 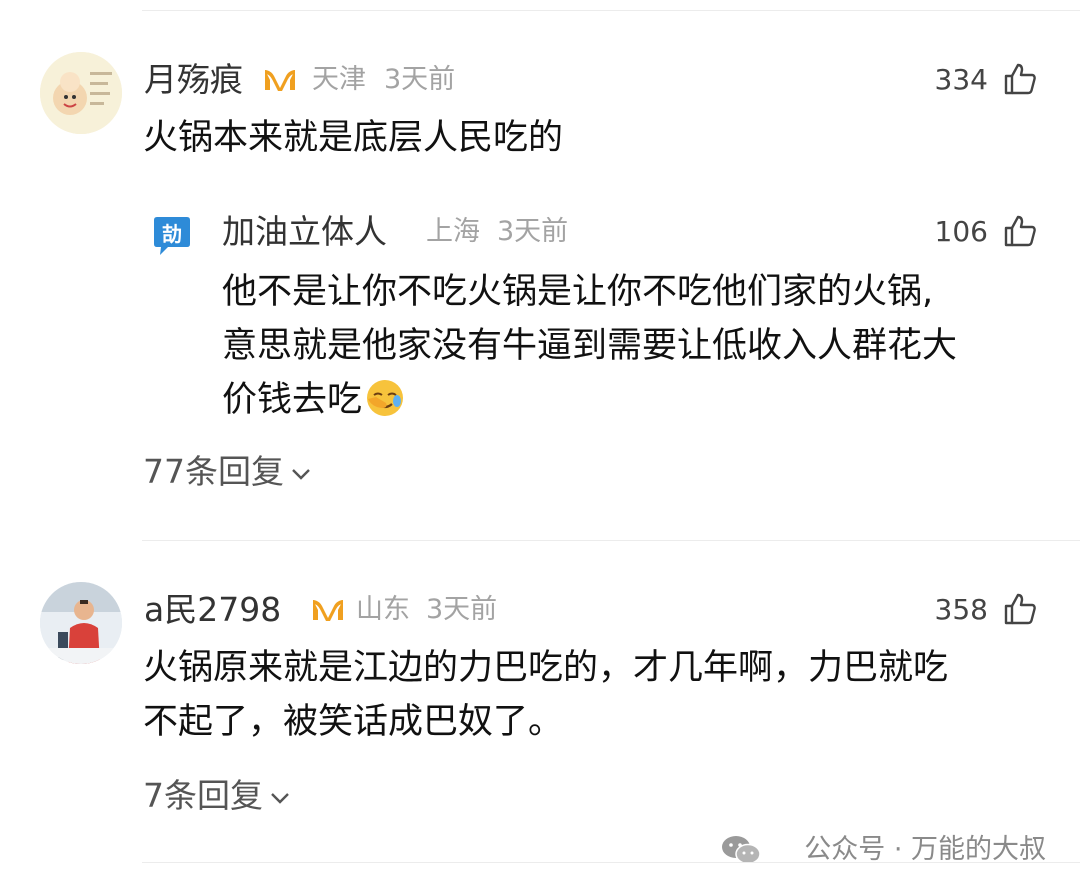 I want to click on comment-text-line: 不起了，被笑话成巴奴了。, so click(x=353, y=722).